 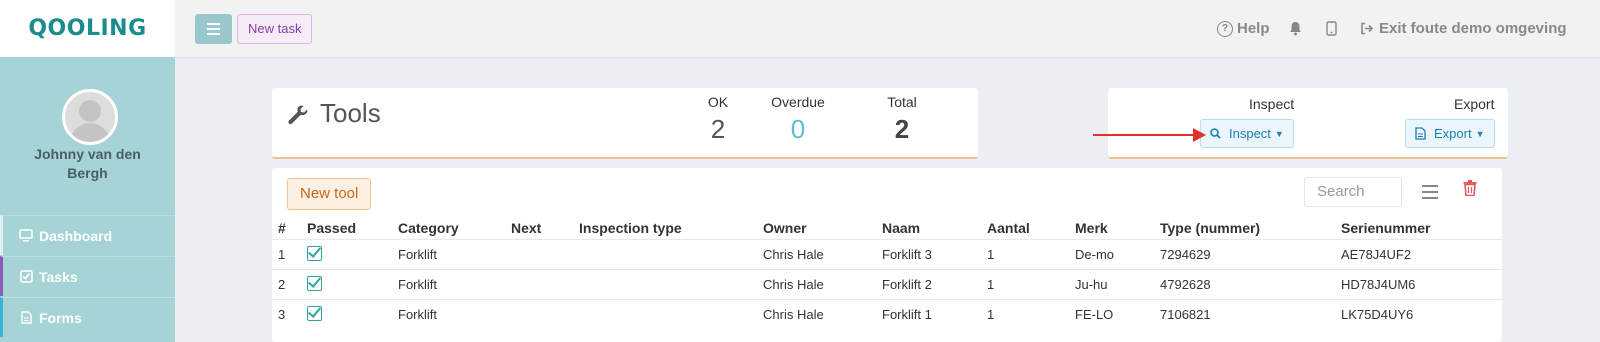 I want to click on new-tool-button: New tool, so click(x=329, y=194).